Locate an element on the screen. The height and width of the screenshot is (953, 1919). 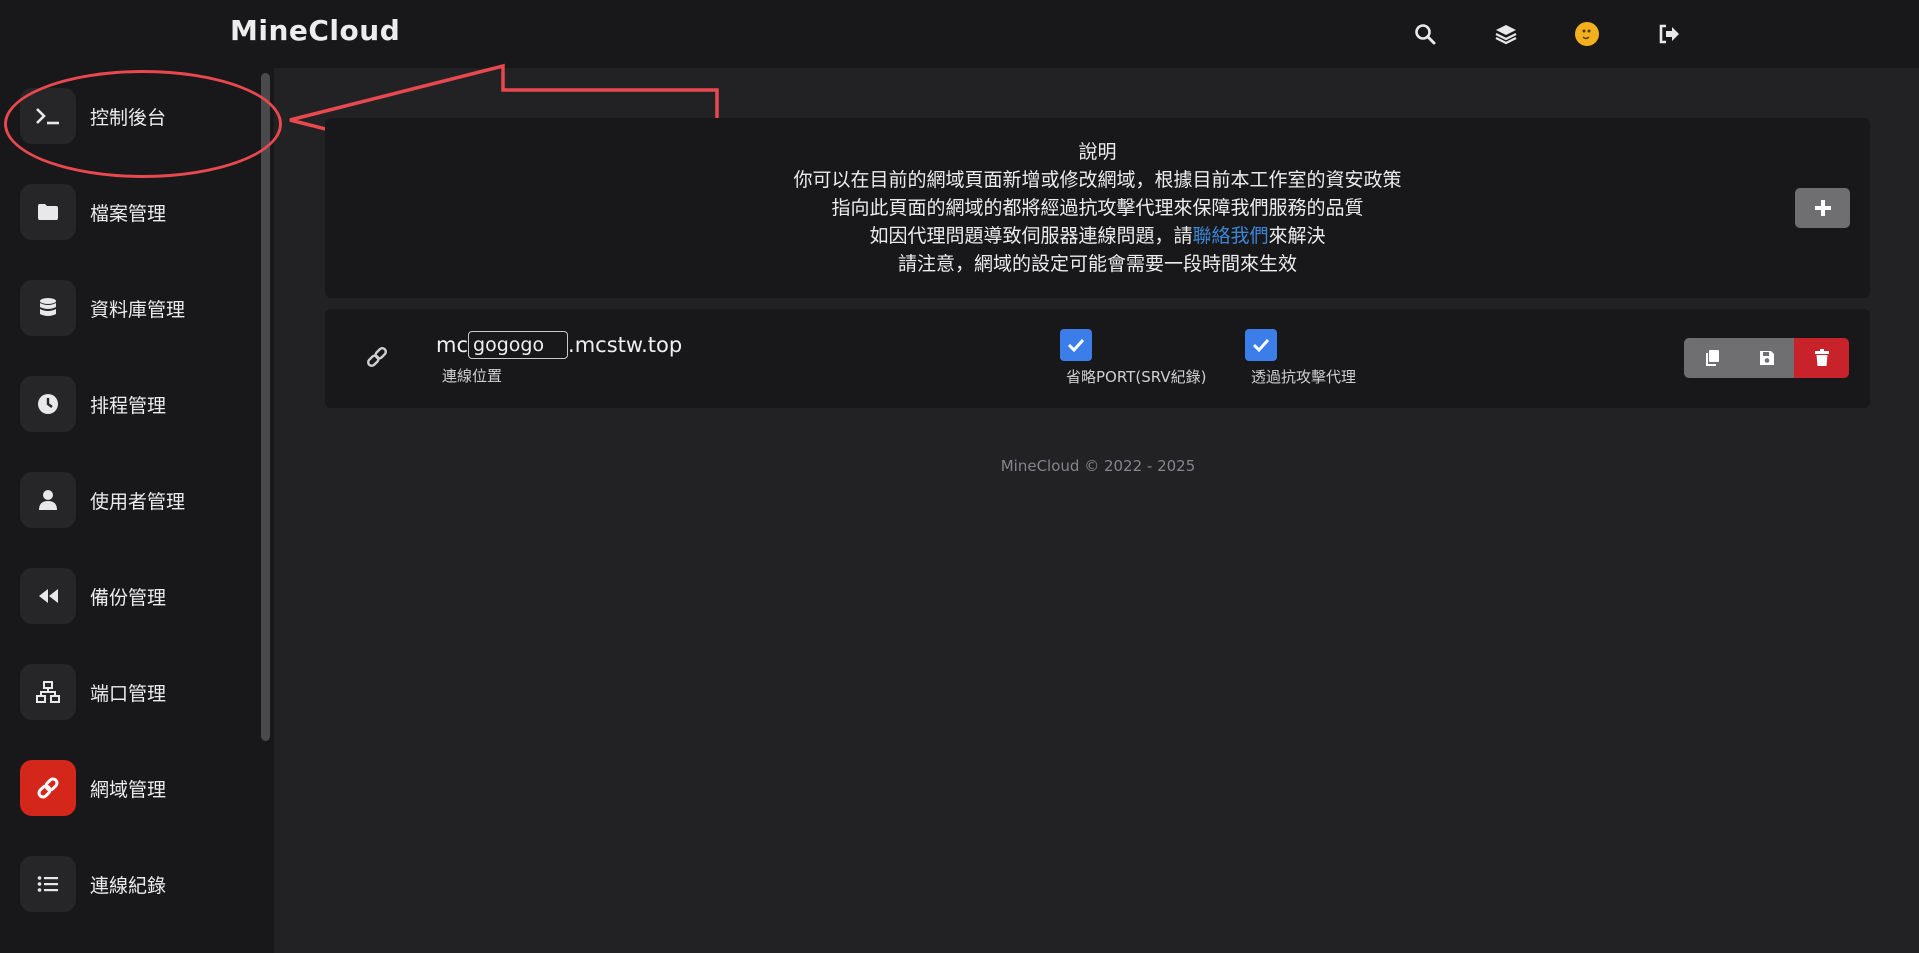
sidebar-item-console: 控制後台 is located at coordinates (135, 116).